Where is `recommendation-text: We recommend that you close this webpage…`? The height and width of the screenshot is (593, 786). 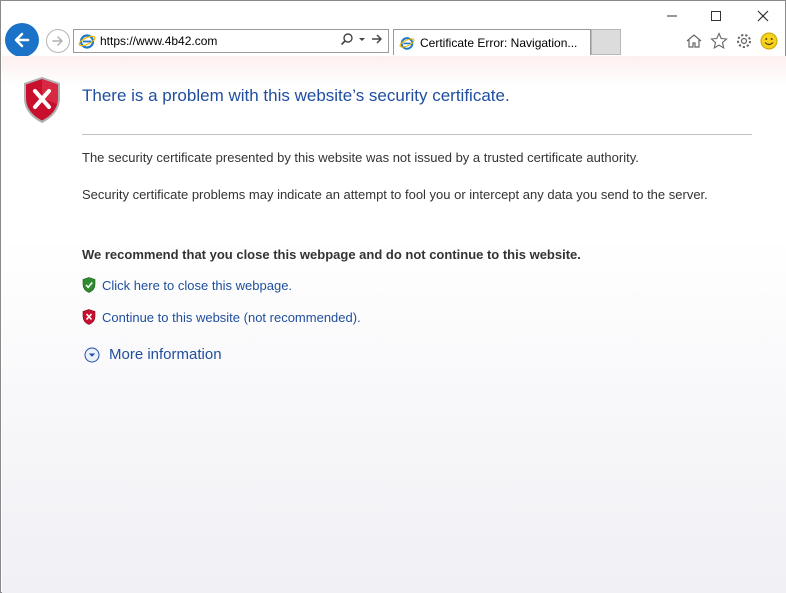
recommendation-text: We recommend that you close this webpage… is located at coordinates (331, 254).